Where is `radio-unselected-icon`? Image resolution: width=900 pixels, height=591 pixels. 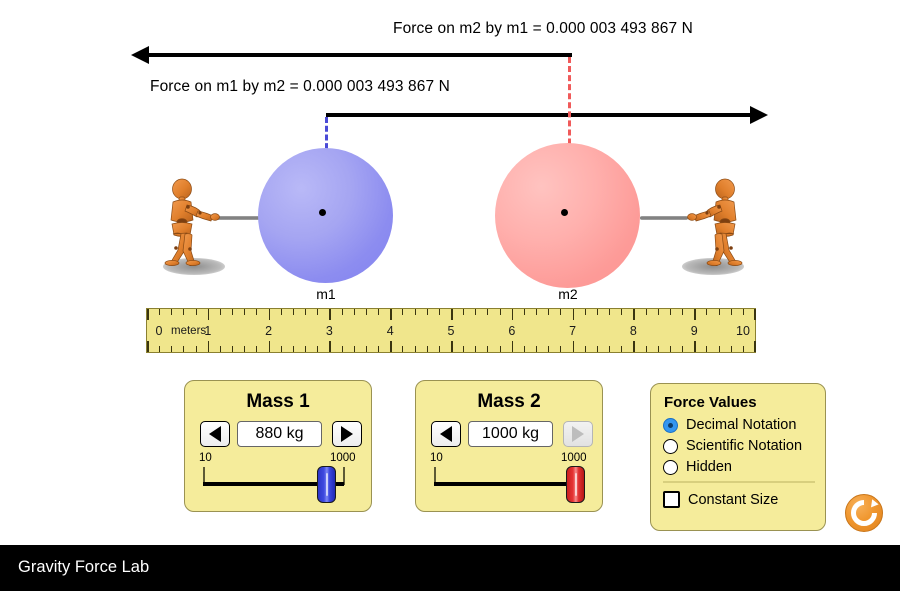
radio-unselected-icon is located at coordinates (670, 467).